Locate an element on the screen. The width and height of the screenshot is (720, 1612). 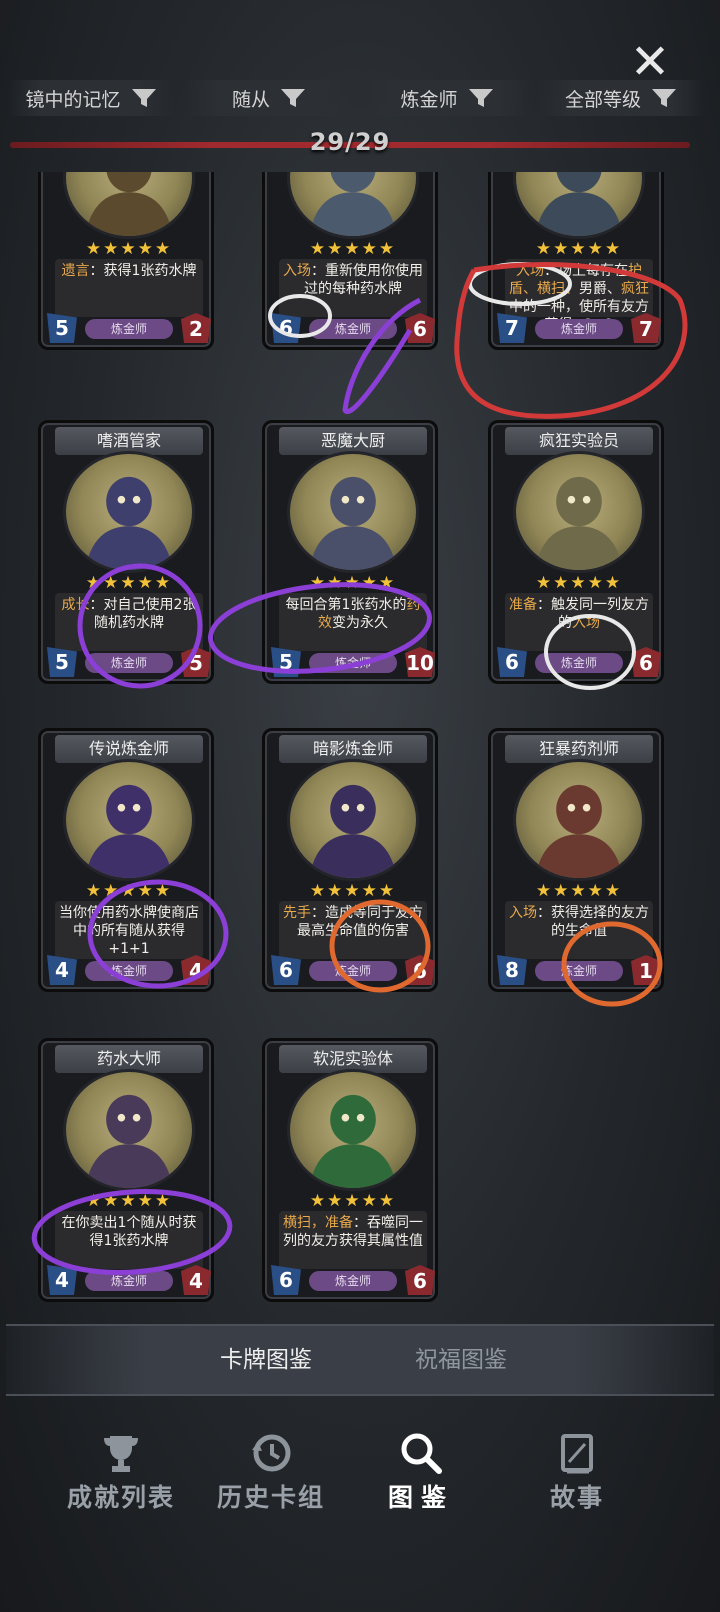
card-description-text: ：获得选择的友方的生命值 is located at coordinates (593, 922).